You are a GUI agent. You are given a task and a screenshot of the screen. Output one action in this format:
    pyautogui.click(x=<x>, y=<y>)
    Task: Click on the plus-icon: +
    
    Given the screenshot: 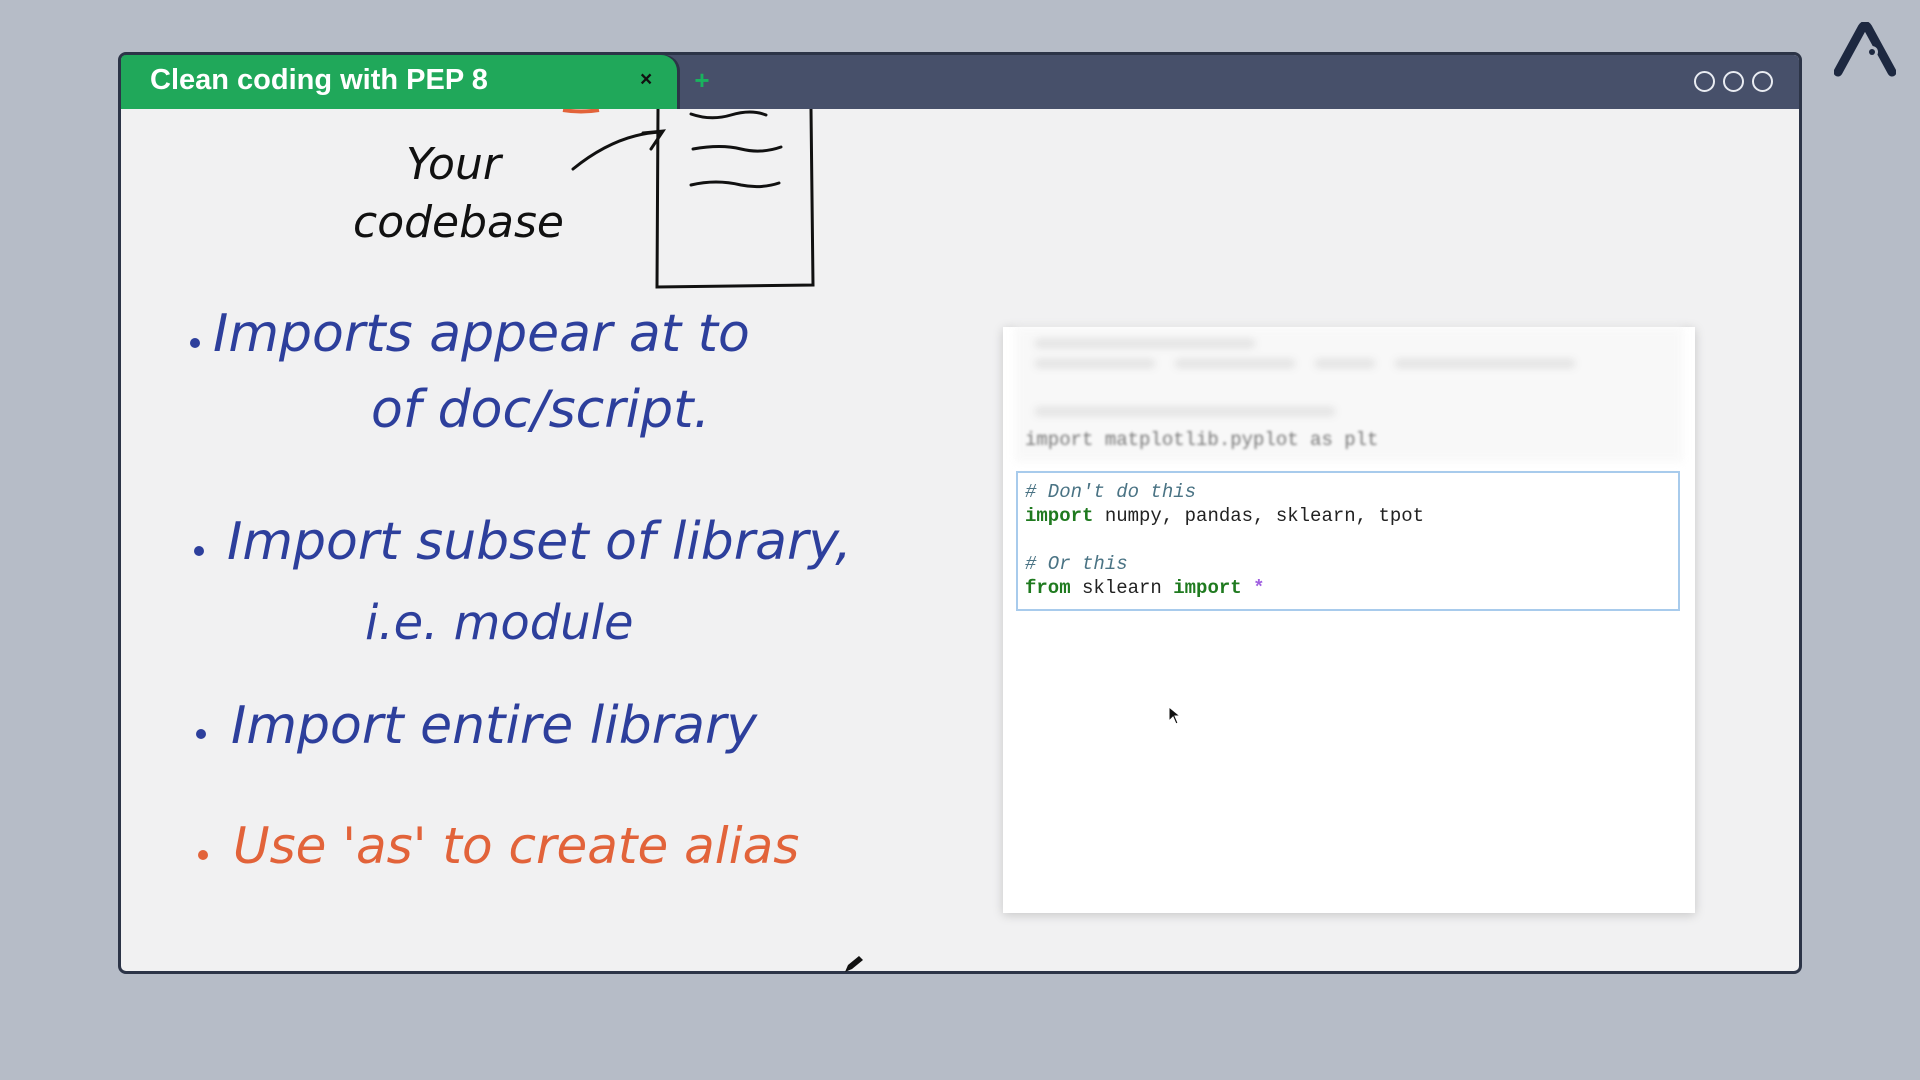 What is the action you would take?
    pyautogui.click(x=702, y=80)
    